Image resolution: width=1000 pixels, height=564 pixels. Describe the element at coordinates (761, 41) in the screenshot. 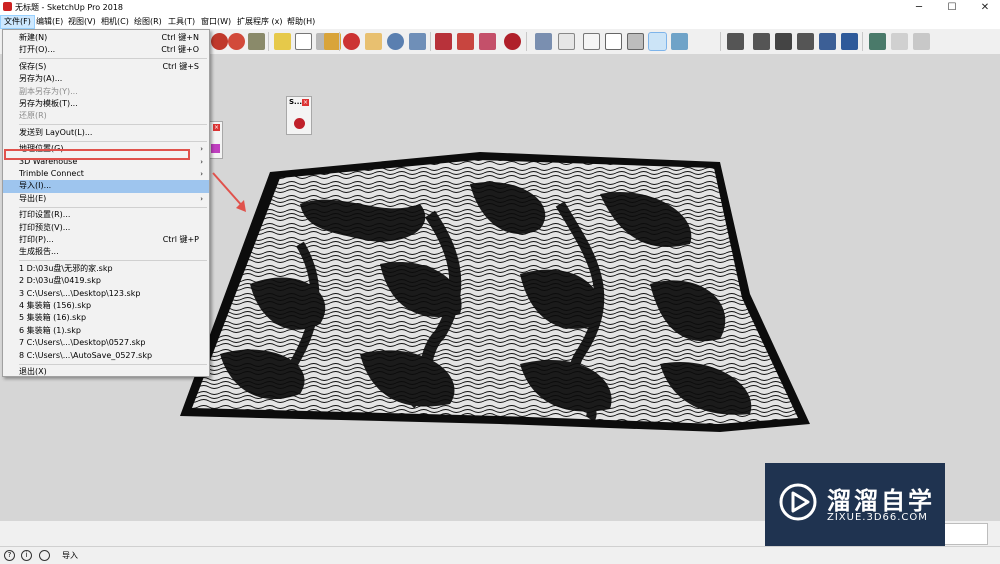

I see `right-view-icon` at that location.